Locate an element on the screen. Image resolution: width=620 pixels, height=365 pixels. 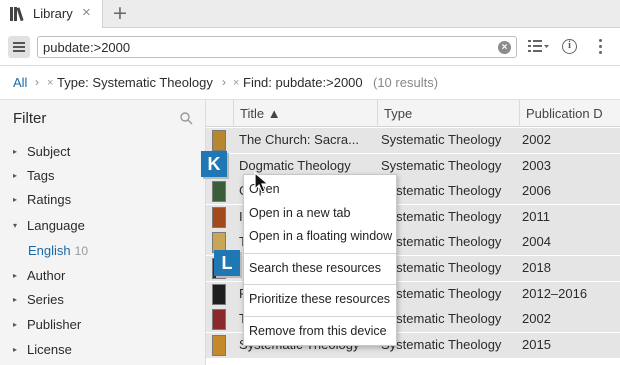
menu-item-open-floating-window: Open in a floating window is located at coordinates (320, 236).